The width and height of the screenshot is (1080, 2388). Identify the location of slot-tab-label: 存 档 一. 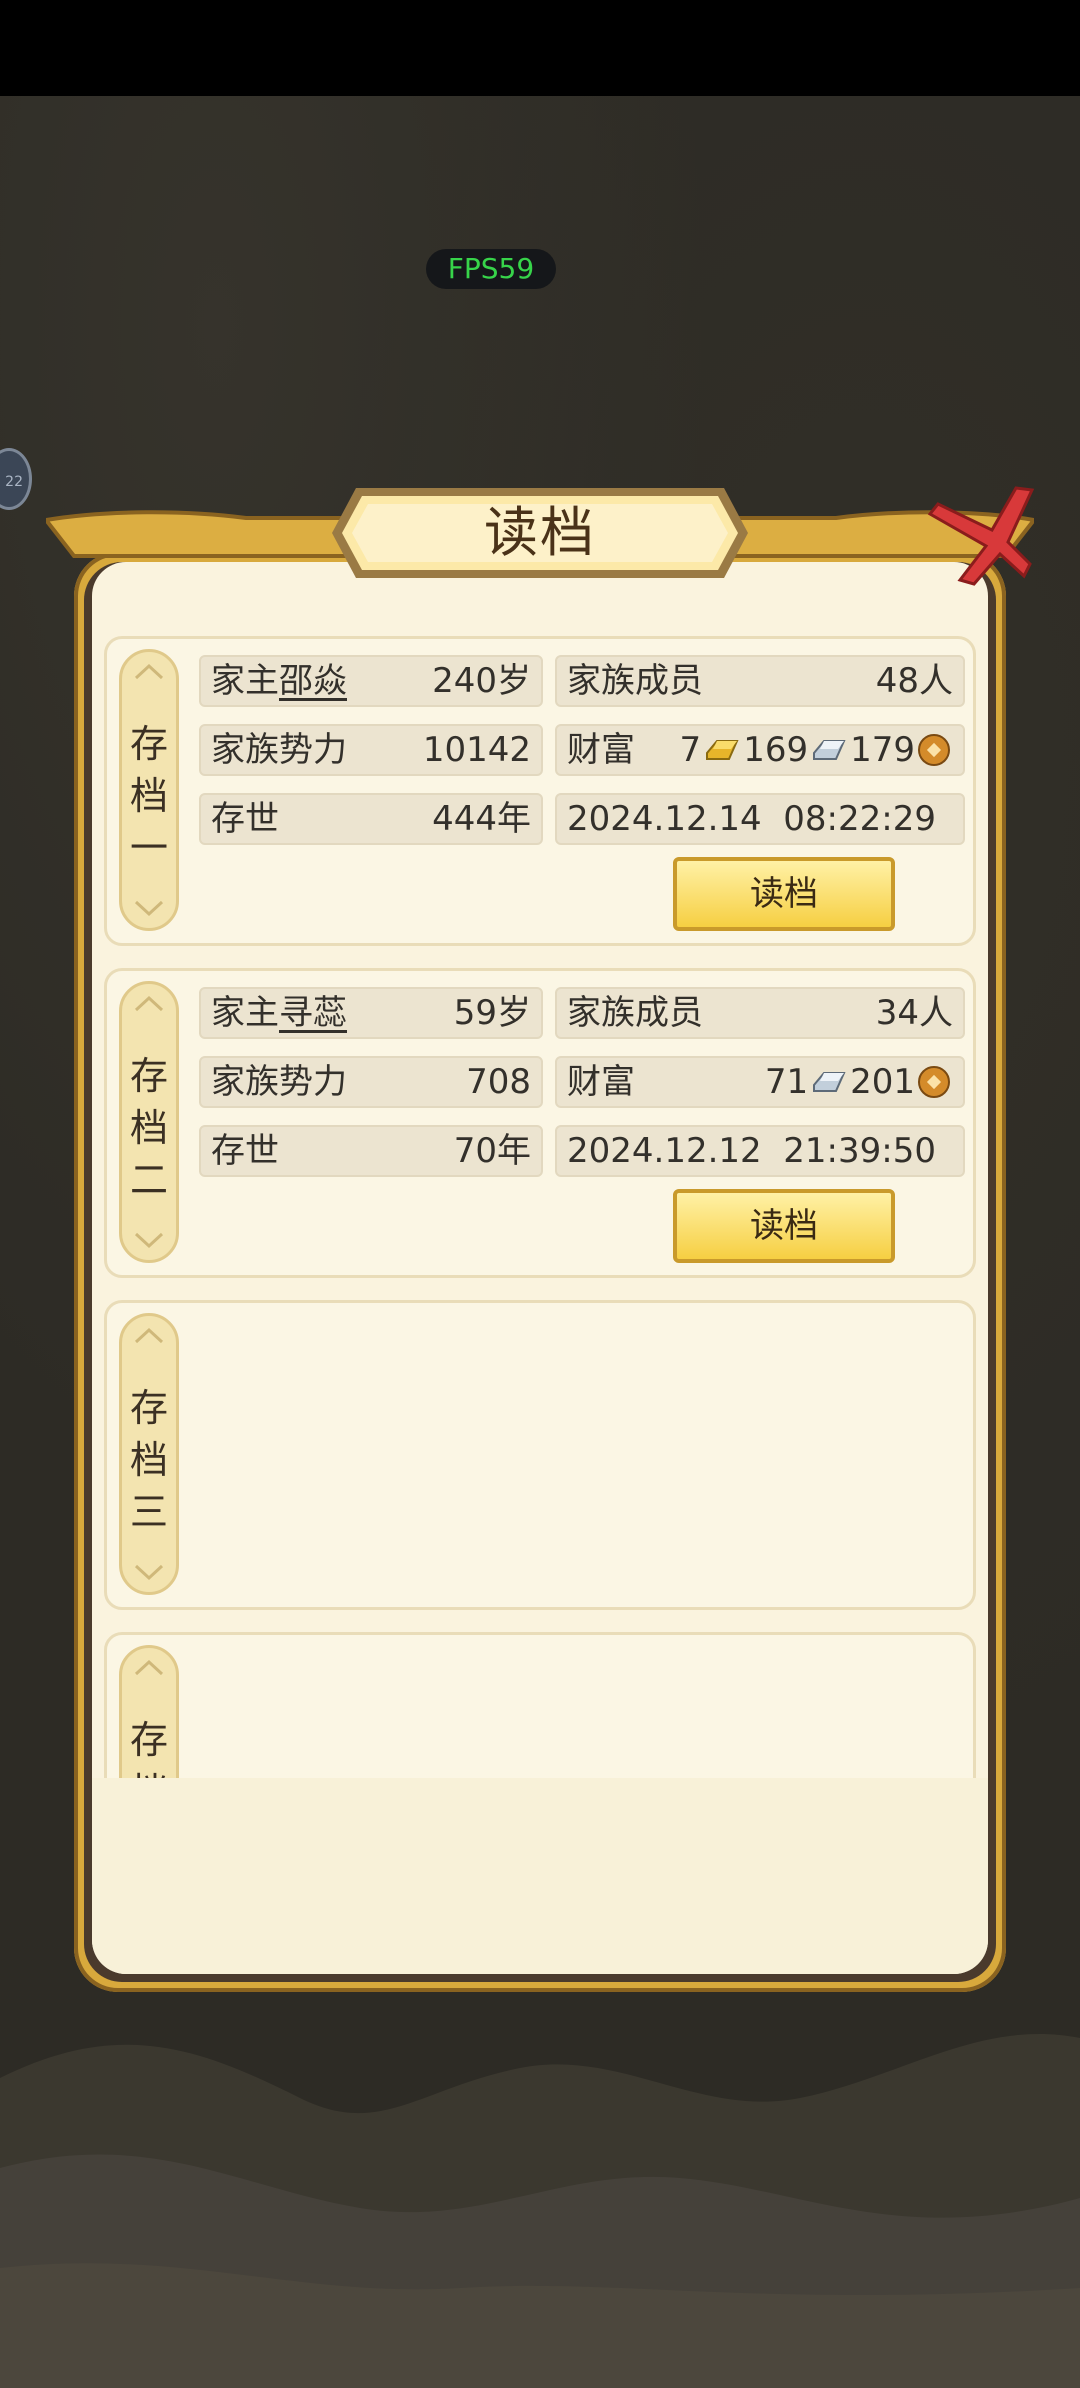
(148, 796).